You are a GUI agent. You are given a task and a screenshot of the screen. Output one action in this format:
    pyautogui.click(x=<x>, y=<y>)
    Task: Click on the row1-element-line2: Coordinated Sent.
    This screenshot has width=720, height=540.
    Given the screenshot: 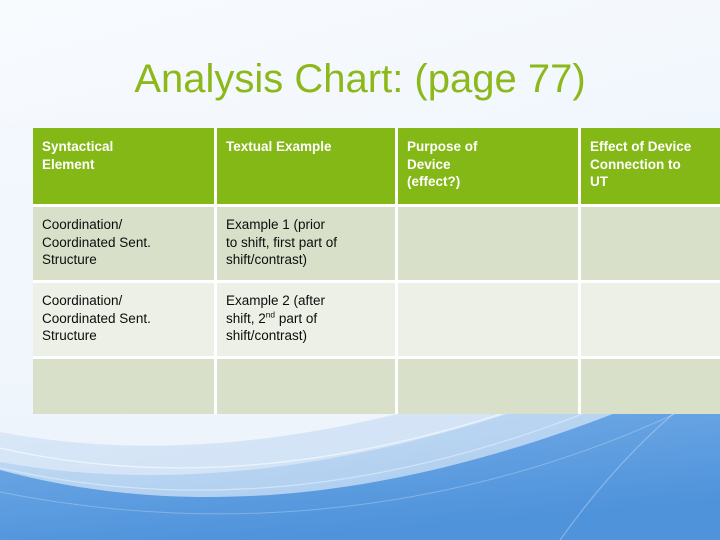 What is the action you would take?
    pyautogui.click(x=96, y=242)
    